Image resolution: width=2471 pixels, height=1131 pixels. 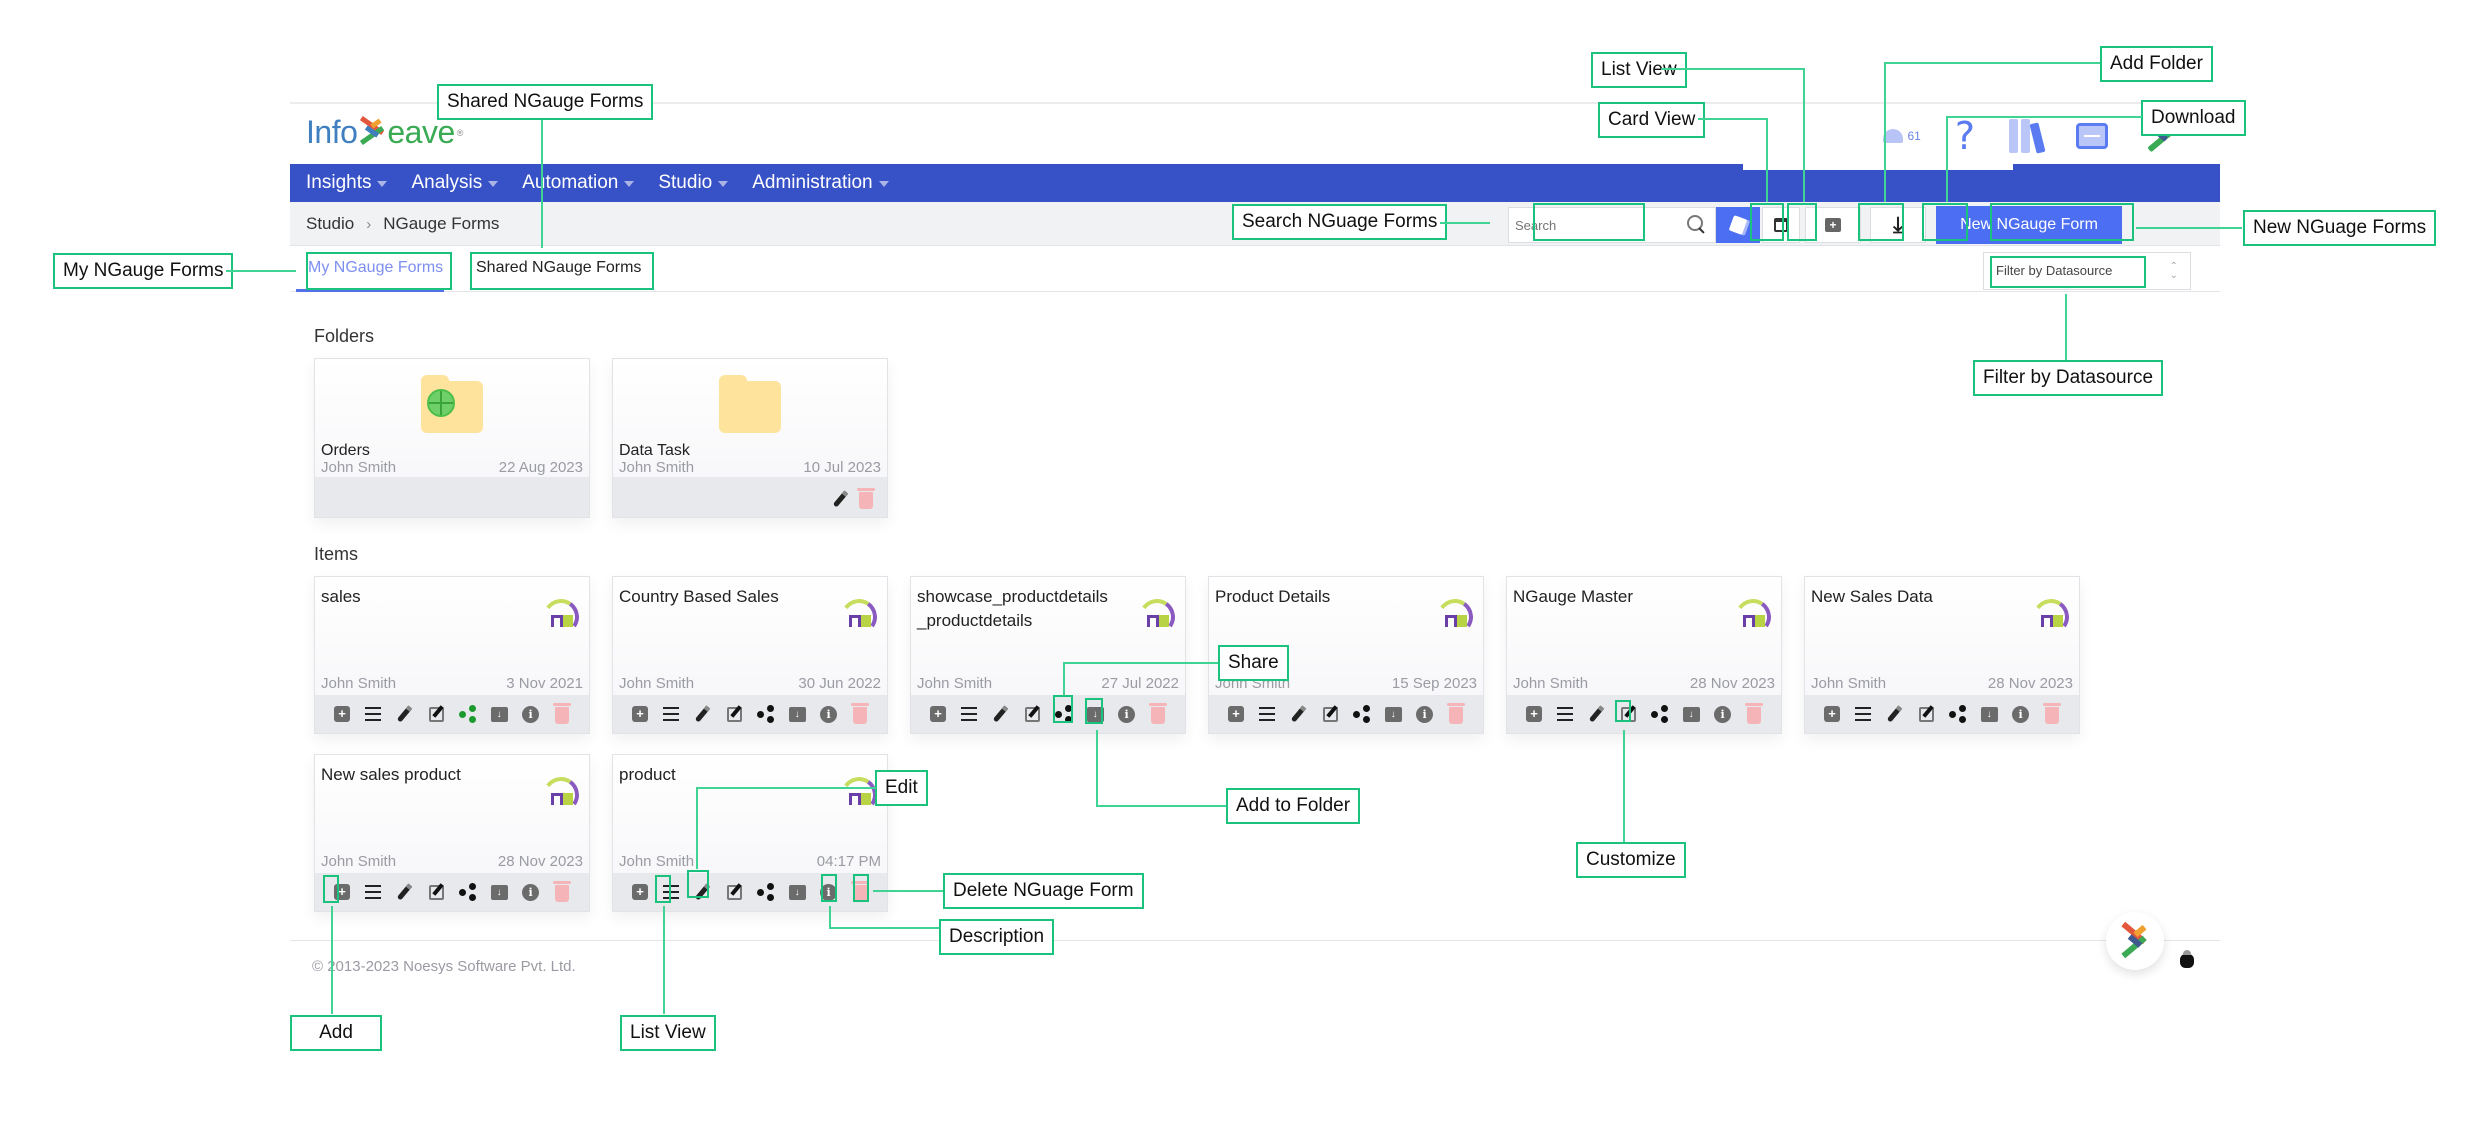 What do you see at coordinates (347, 183) in the screenshot?
I see `nav-insights: Insights` at bounding box center [347, 183].